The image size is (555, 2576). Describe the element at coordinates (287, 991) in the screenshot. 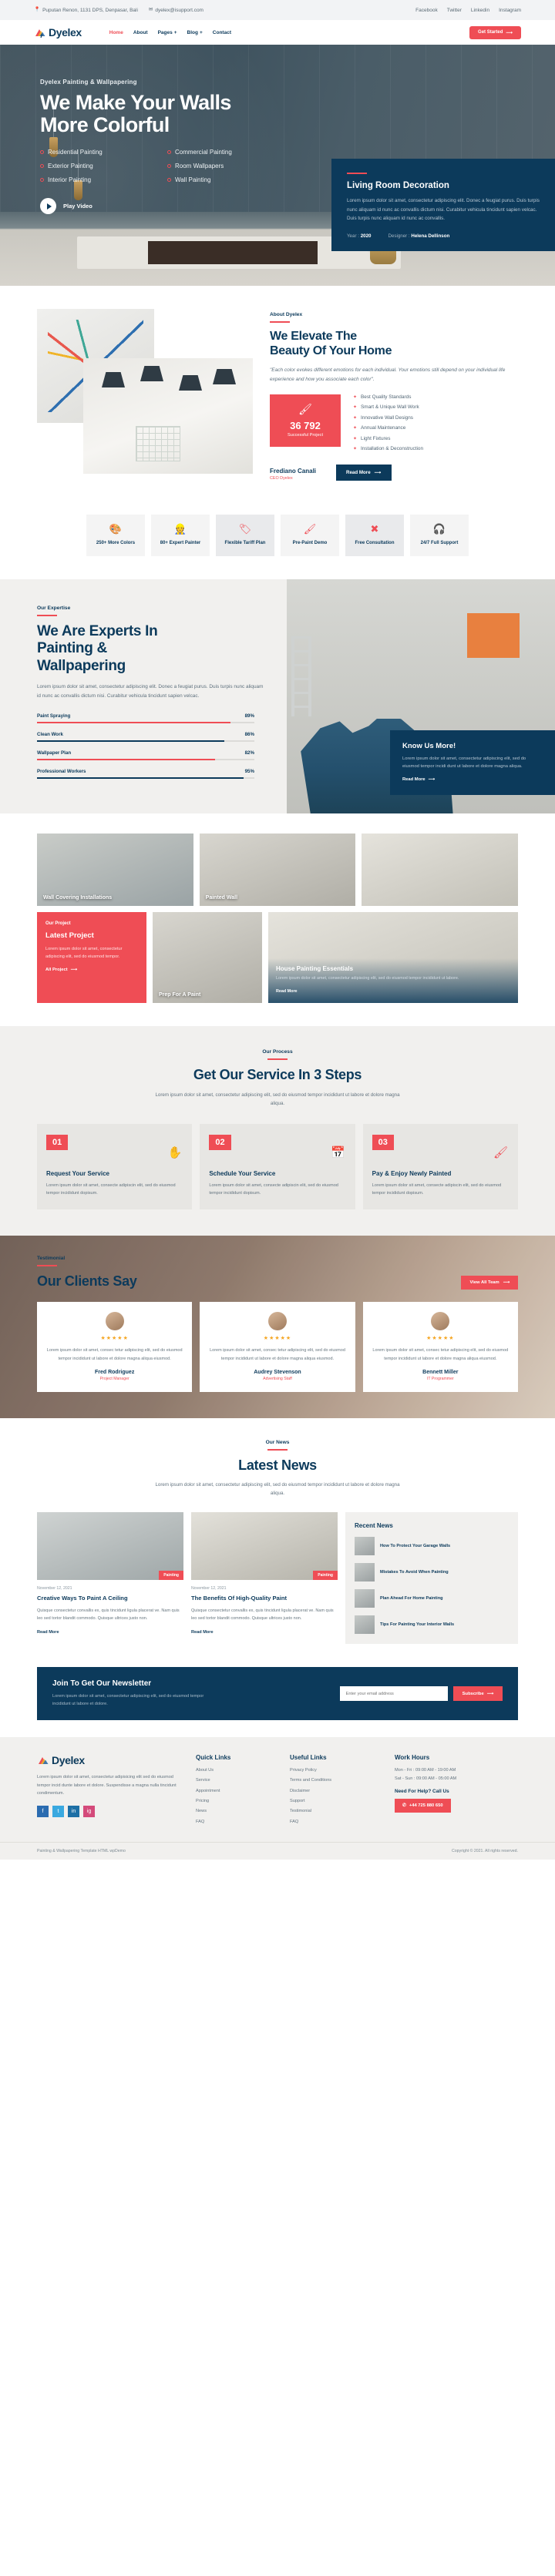

I see `read-more-link: Read More` at that location.